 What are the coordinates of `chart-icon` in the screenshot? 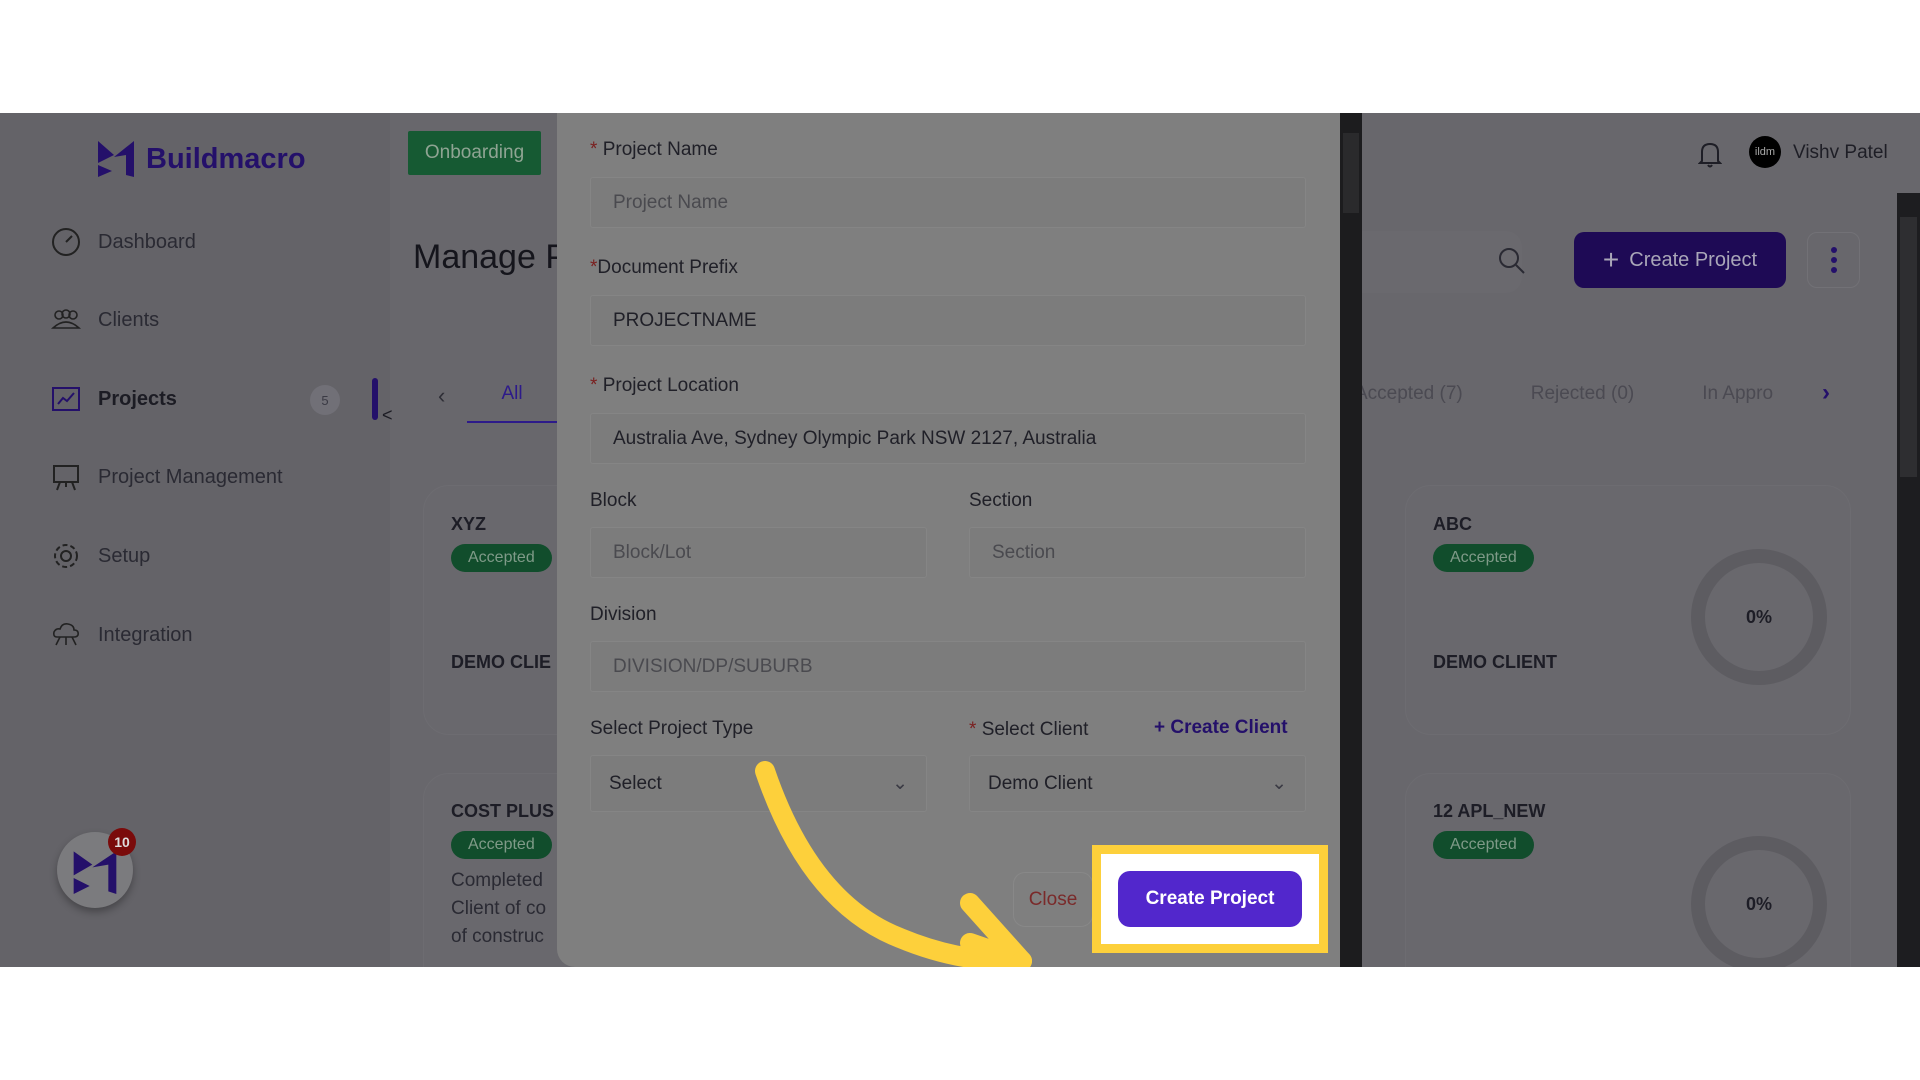 It's located at (66, 399).